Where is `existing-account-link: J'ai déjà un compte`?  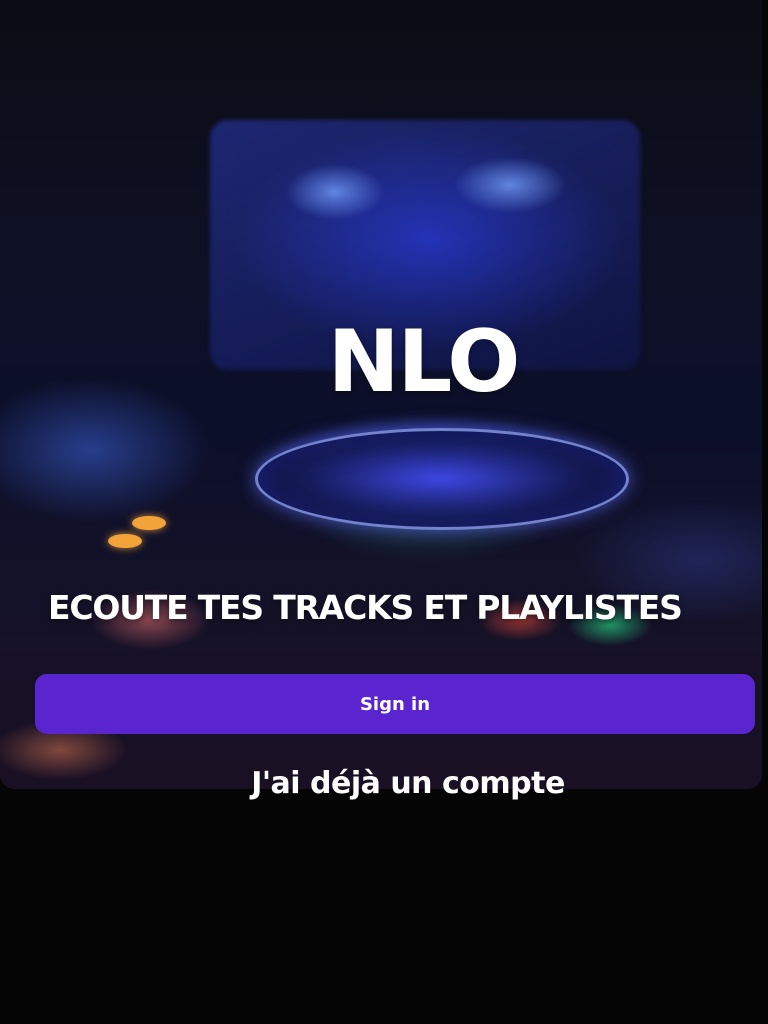
existing-account-link: J'ai déjà un compte is located at coordinates (384, 784).